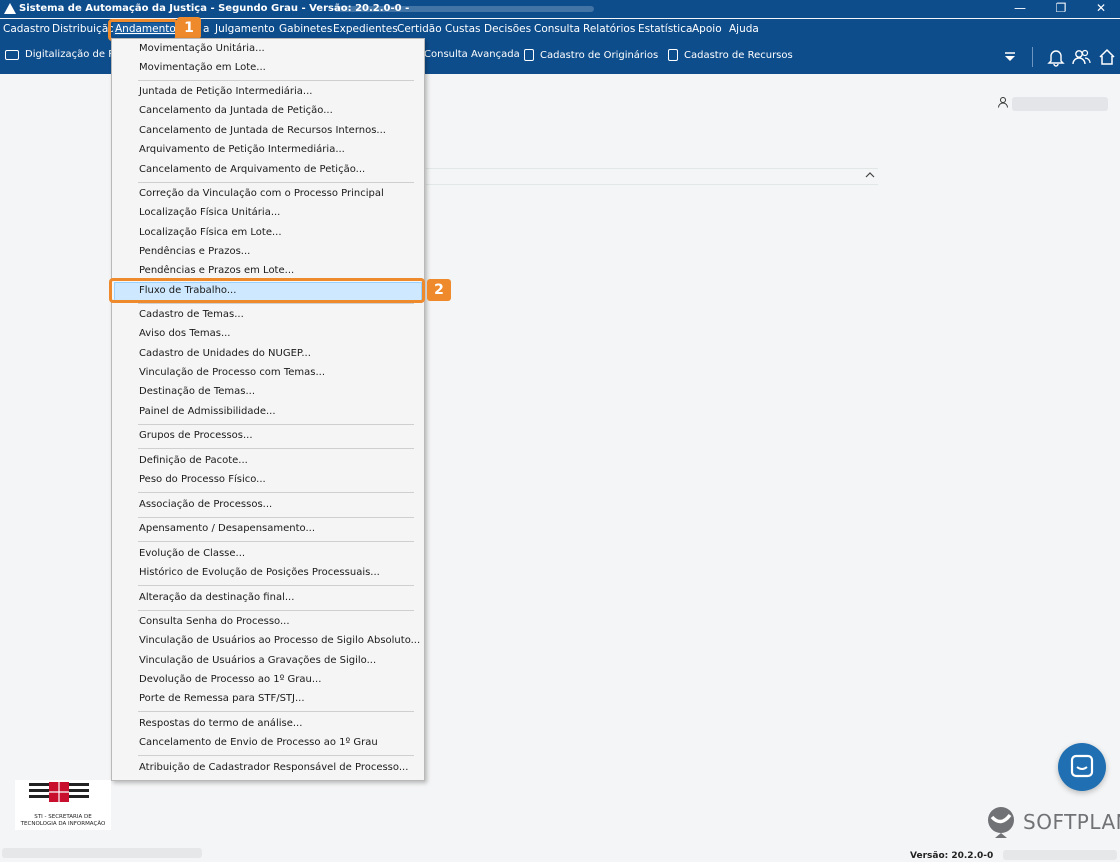 The image size is (1120, 862). Describe the element at coordinates (952, 856) in the screenshot. I see `version-label: Versão: 20.2.0-0` at that location.